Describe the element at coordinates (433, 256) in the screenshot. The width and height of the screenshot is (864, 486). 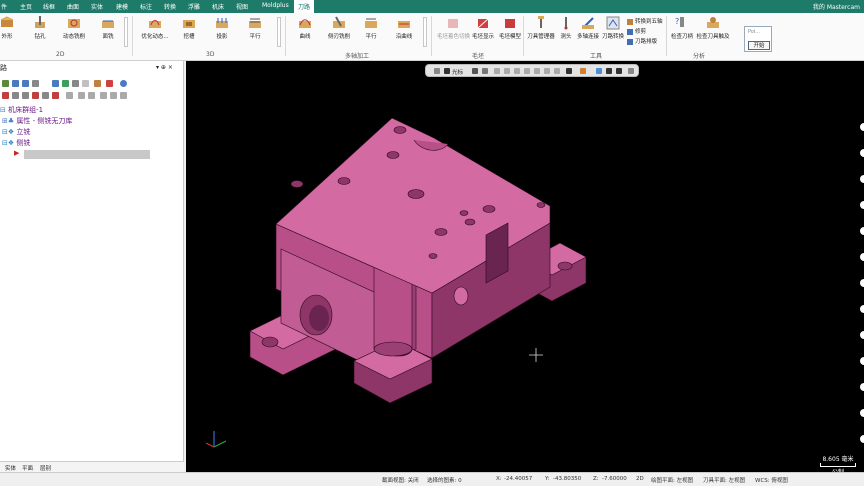
I see `hole` at that location.